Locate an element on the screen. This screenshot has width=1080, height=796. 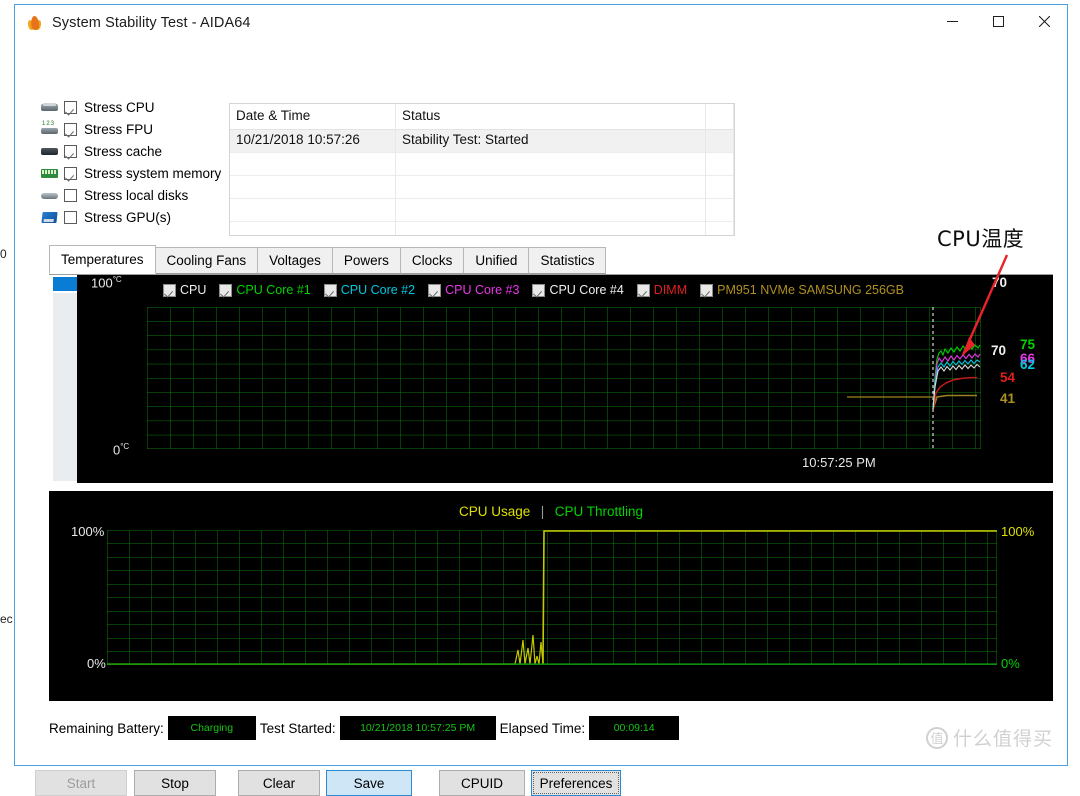
save-button: Save is located at coordinates (369, 783).